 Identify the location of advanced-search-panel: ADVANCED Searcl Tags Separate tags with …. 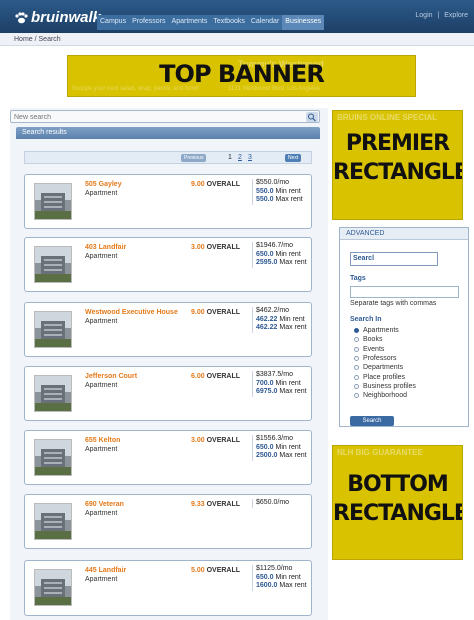
(404, 327).